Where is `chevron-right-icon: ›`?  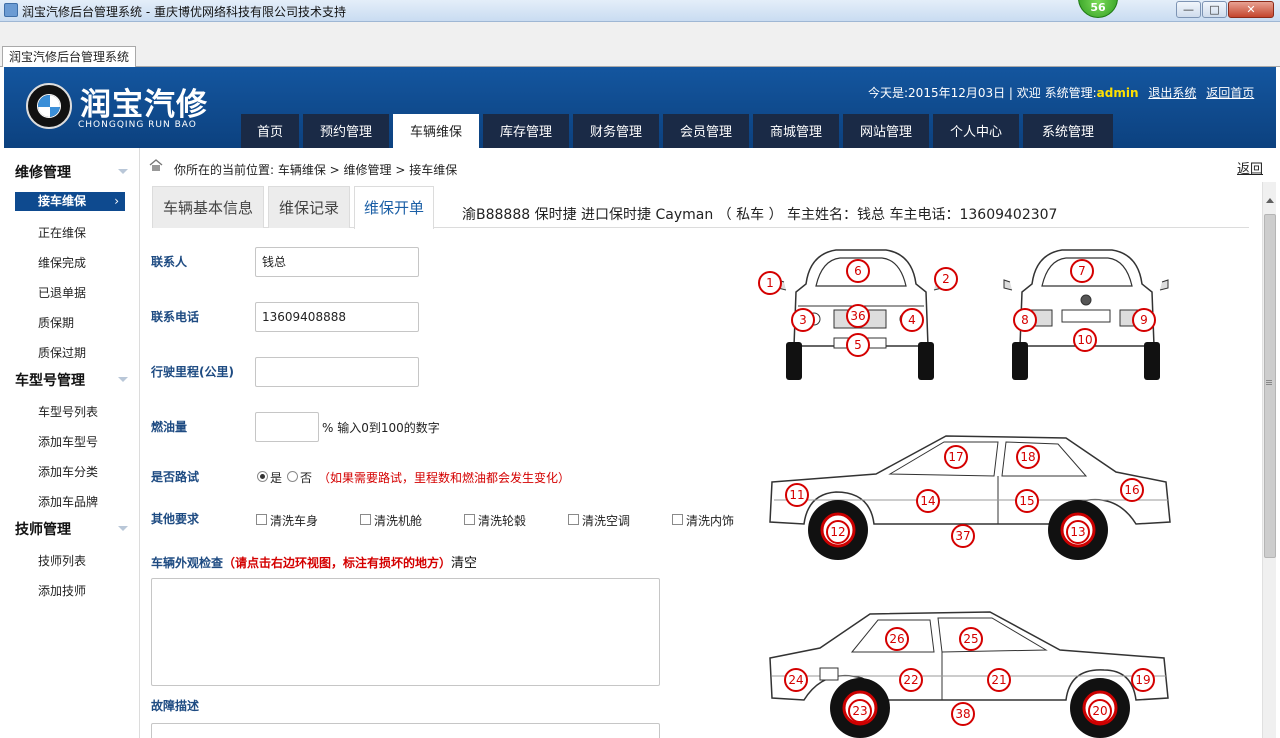
chevron-right-icon: › is located at coordinates (116, 201).